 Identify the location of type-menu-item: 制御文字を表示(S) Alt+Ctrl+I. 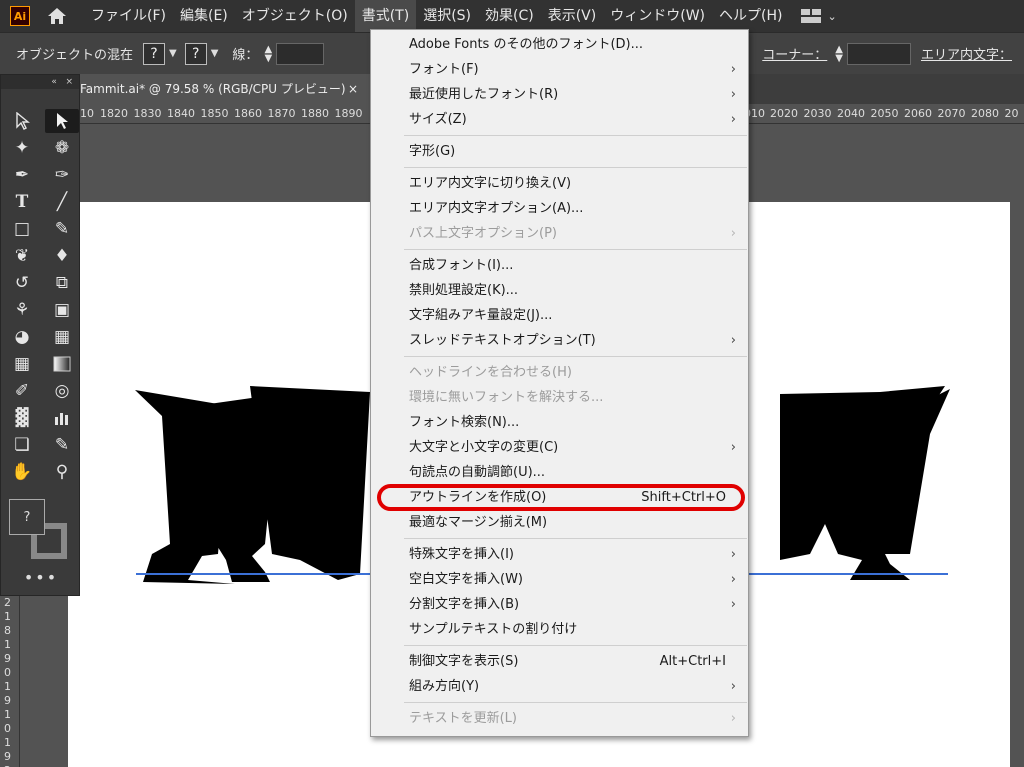
(559, 661).